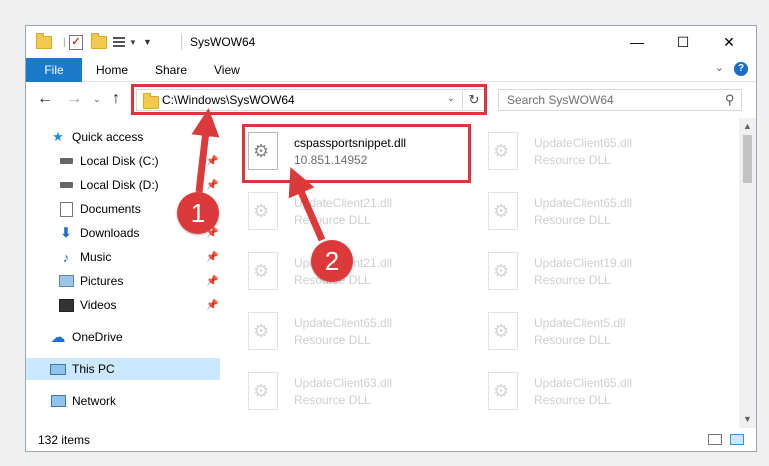  I want to click on annotation-arrows, so click(258, 175).